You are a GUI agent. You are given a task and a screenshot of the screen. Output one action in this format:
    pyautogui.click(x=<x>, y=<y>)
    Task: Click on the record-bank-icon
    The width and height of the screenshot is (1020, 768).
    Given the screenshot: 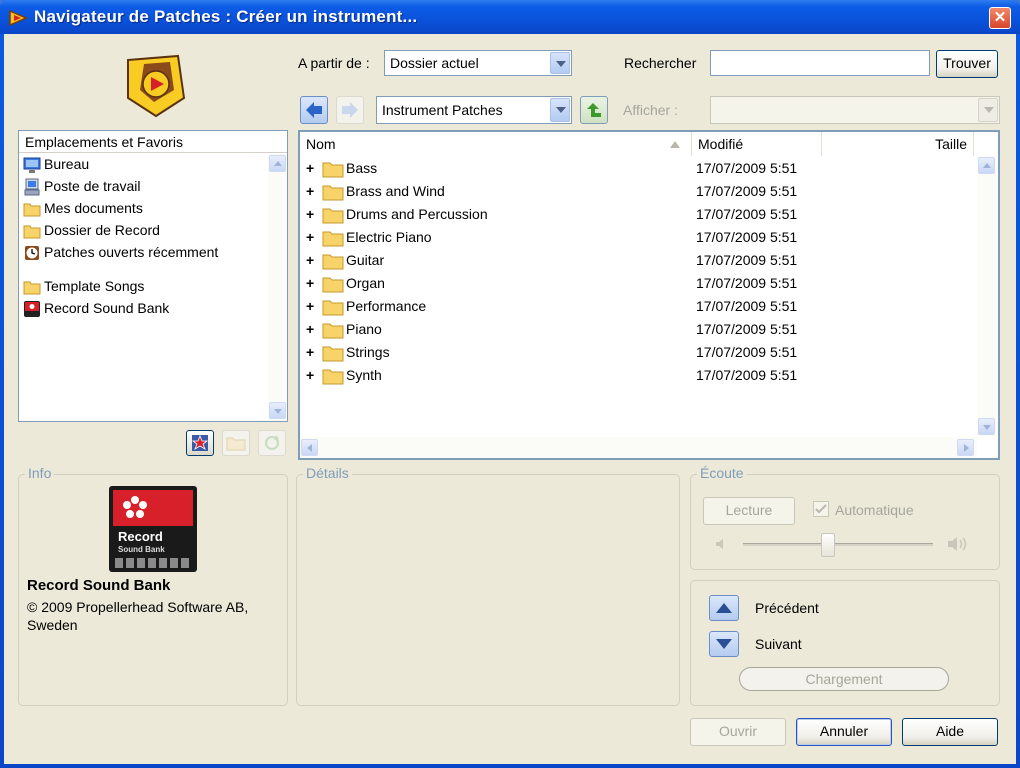 What is the action you would take?
    pyautogui.click(x=32, y=309)
    